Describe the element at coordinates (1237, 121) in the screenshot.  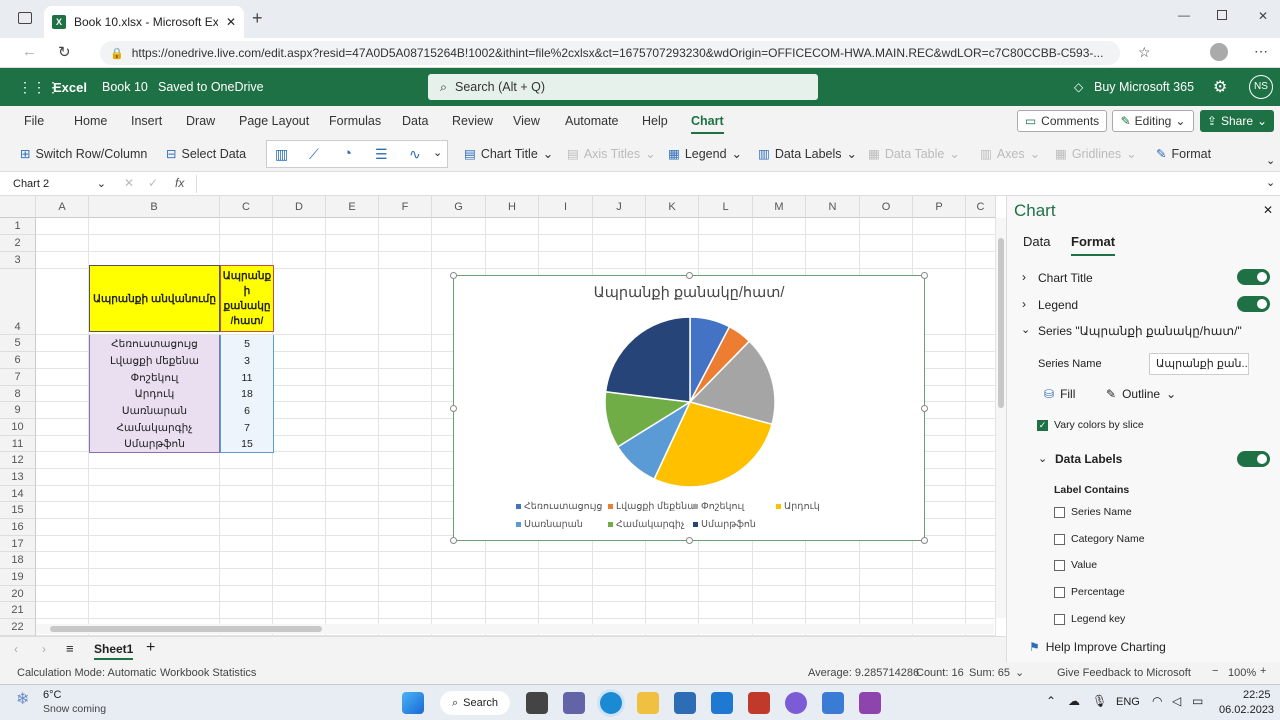
I see `share-button: ⇪ Share ⌄` at that location.